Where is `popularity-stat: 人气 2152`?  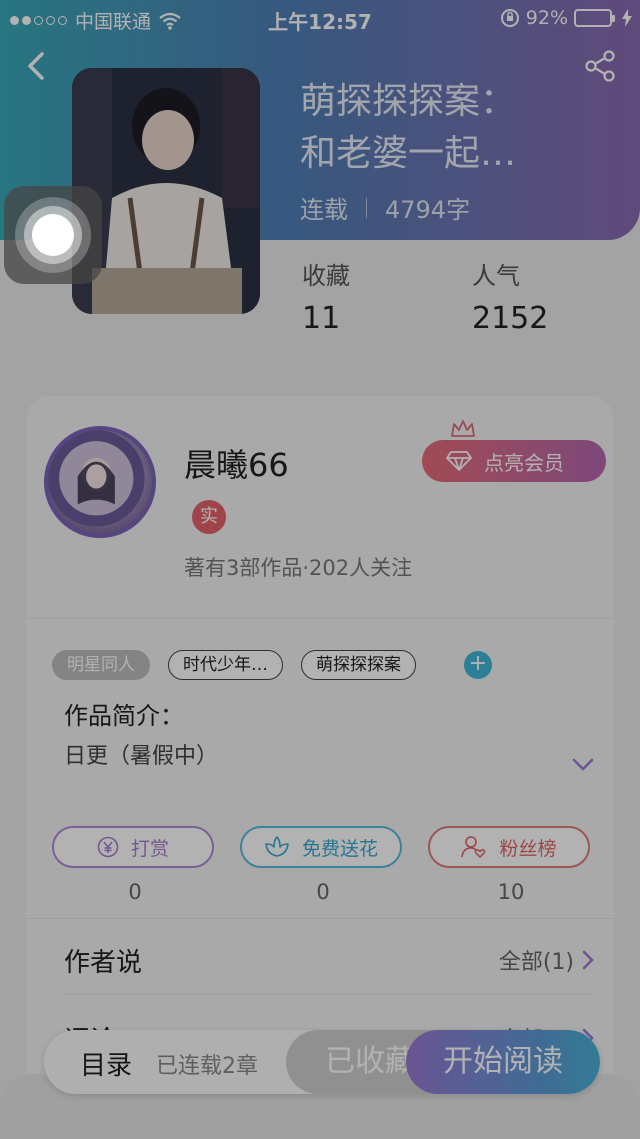
popularity-stat: 人气 2152 is located at coordinates (510, 296).